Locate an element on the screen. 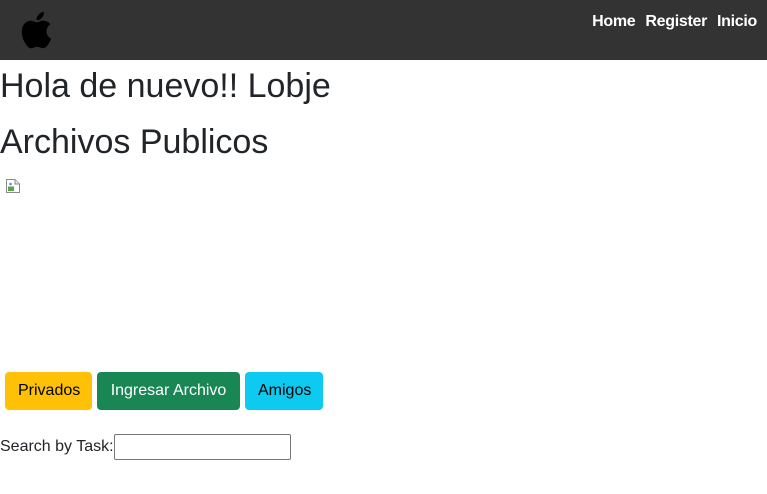  broken-image-icon is located at coordinates (13, 186).